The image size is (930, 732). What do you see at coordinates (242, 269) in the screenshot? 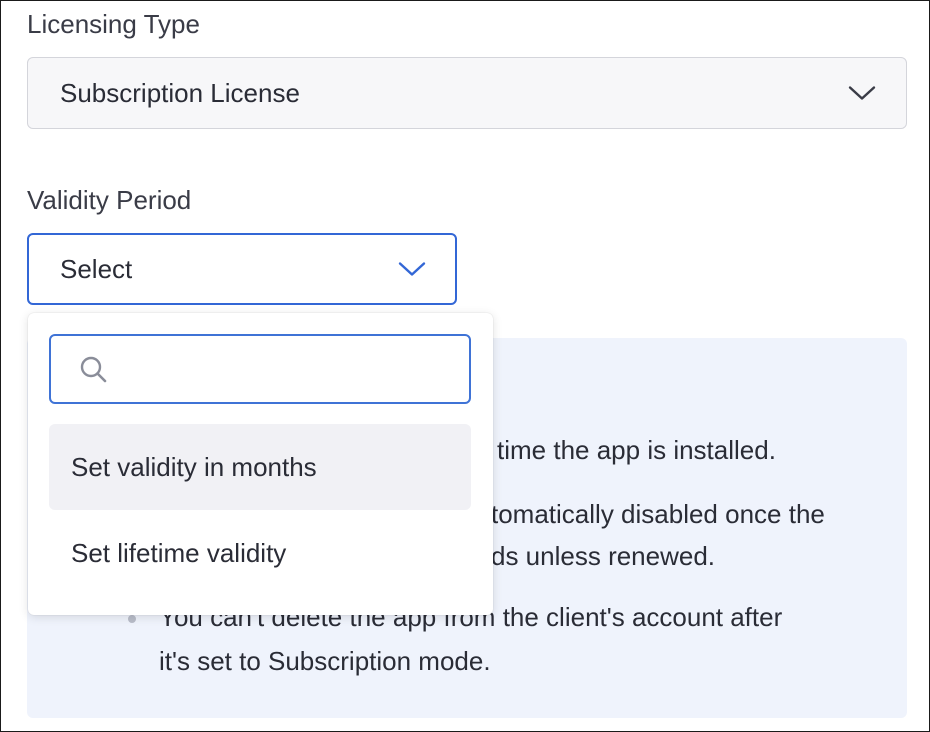
I see `validity-period-select: Select` at bounding box center [242, 269].